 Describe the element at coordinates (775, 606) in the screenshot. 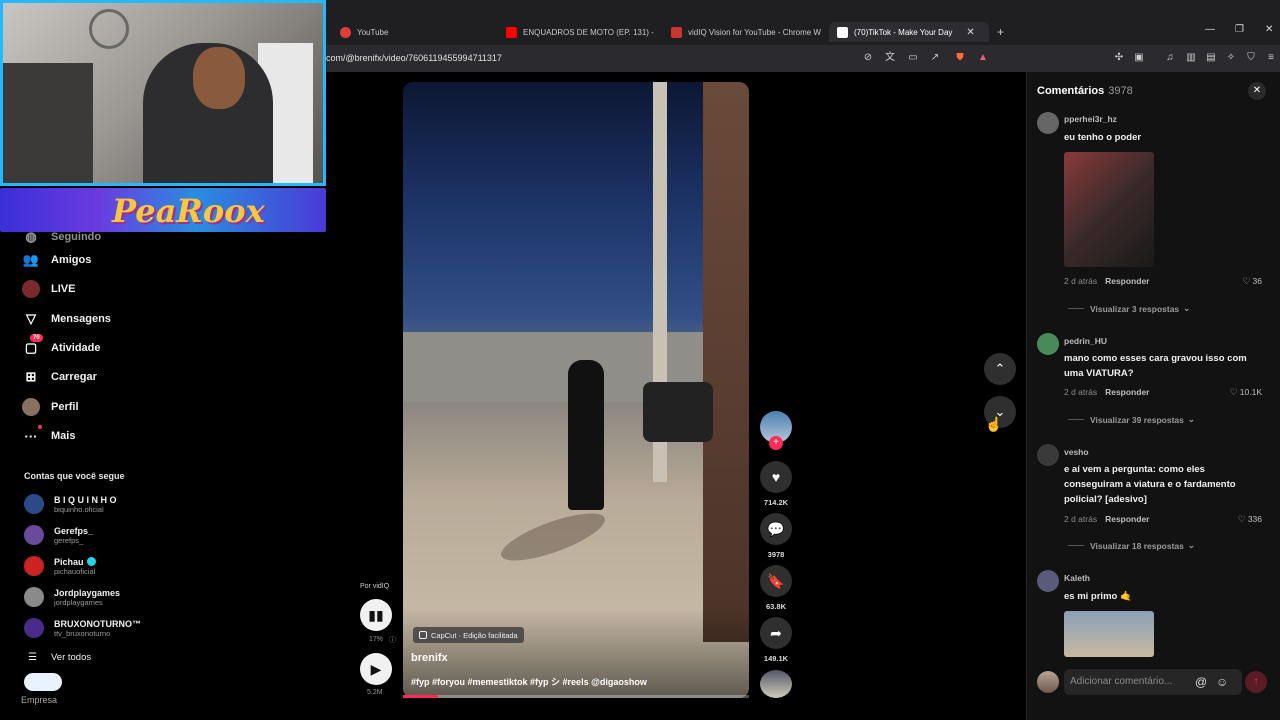

I see `save-count: 63.8K` at that location.